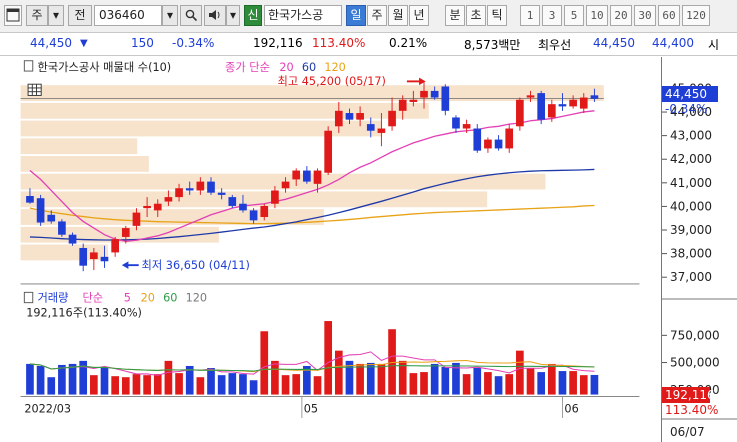 This screenshot has height=442, width=737. I want to click on ma-legend-label: 종가 단순, so click(247, 67).